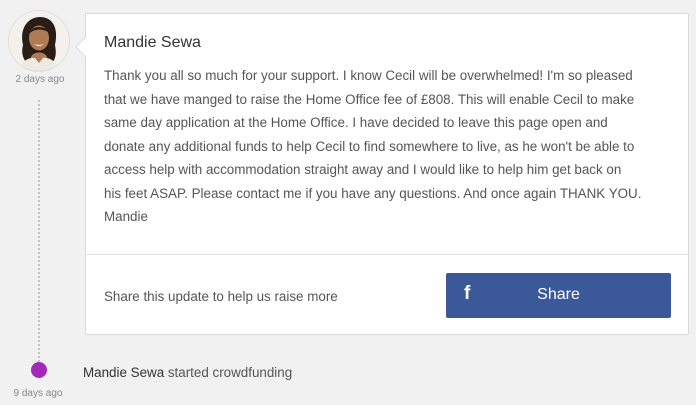 The width and height of the screenshot is (696, 405). I want to click on update-author: Mandie Sewa, so click(152, 42).